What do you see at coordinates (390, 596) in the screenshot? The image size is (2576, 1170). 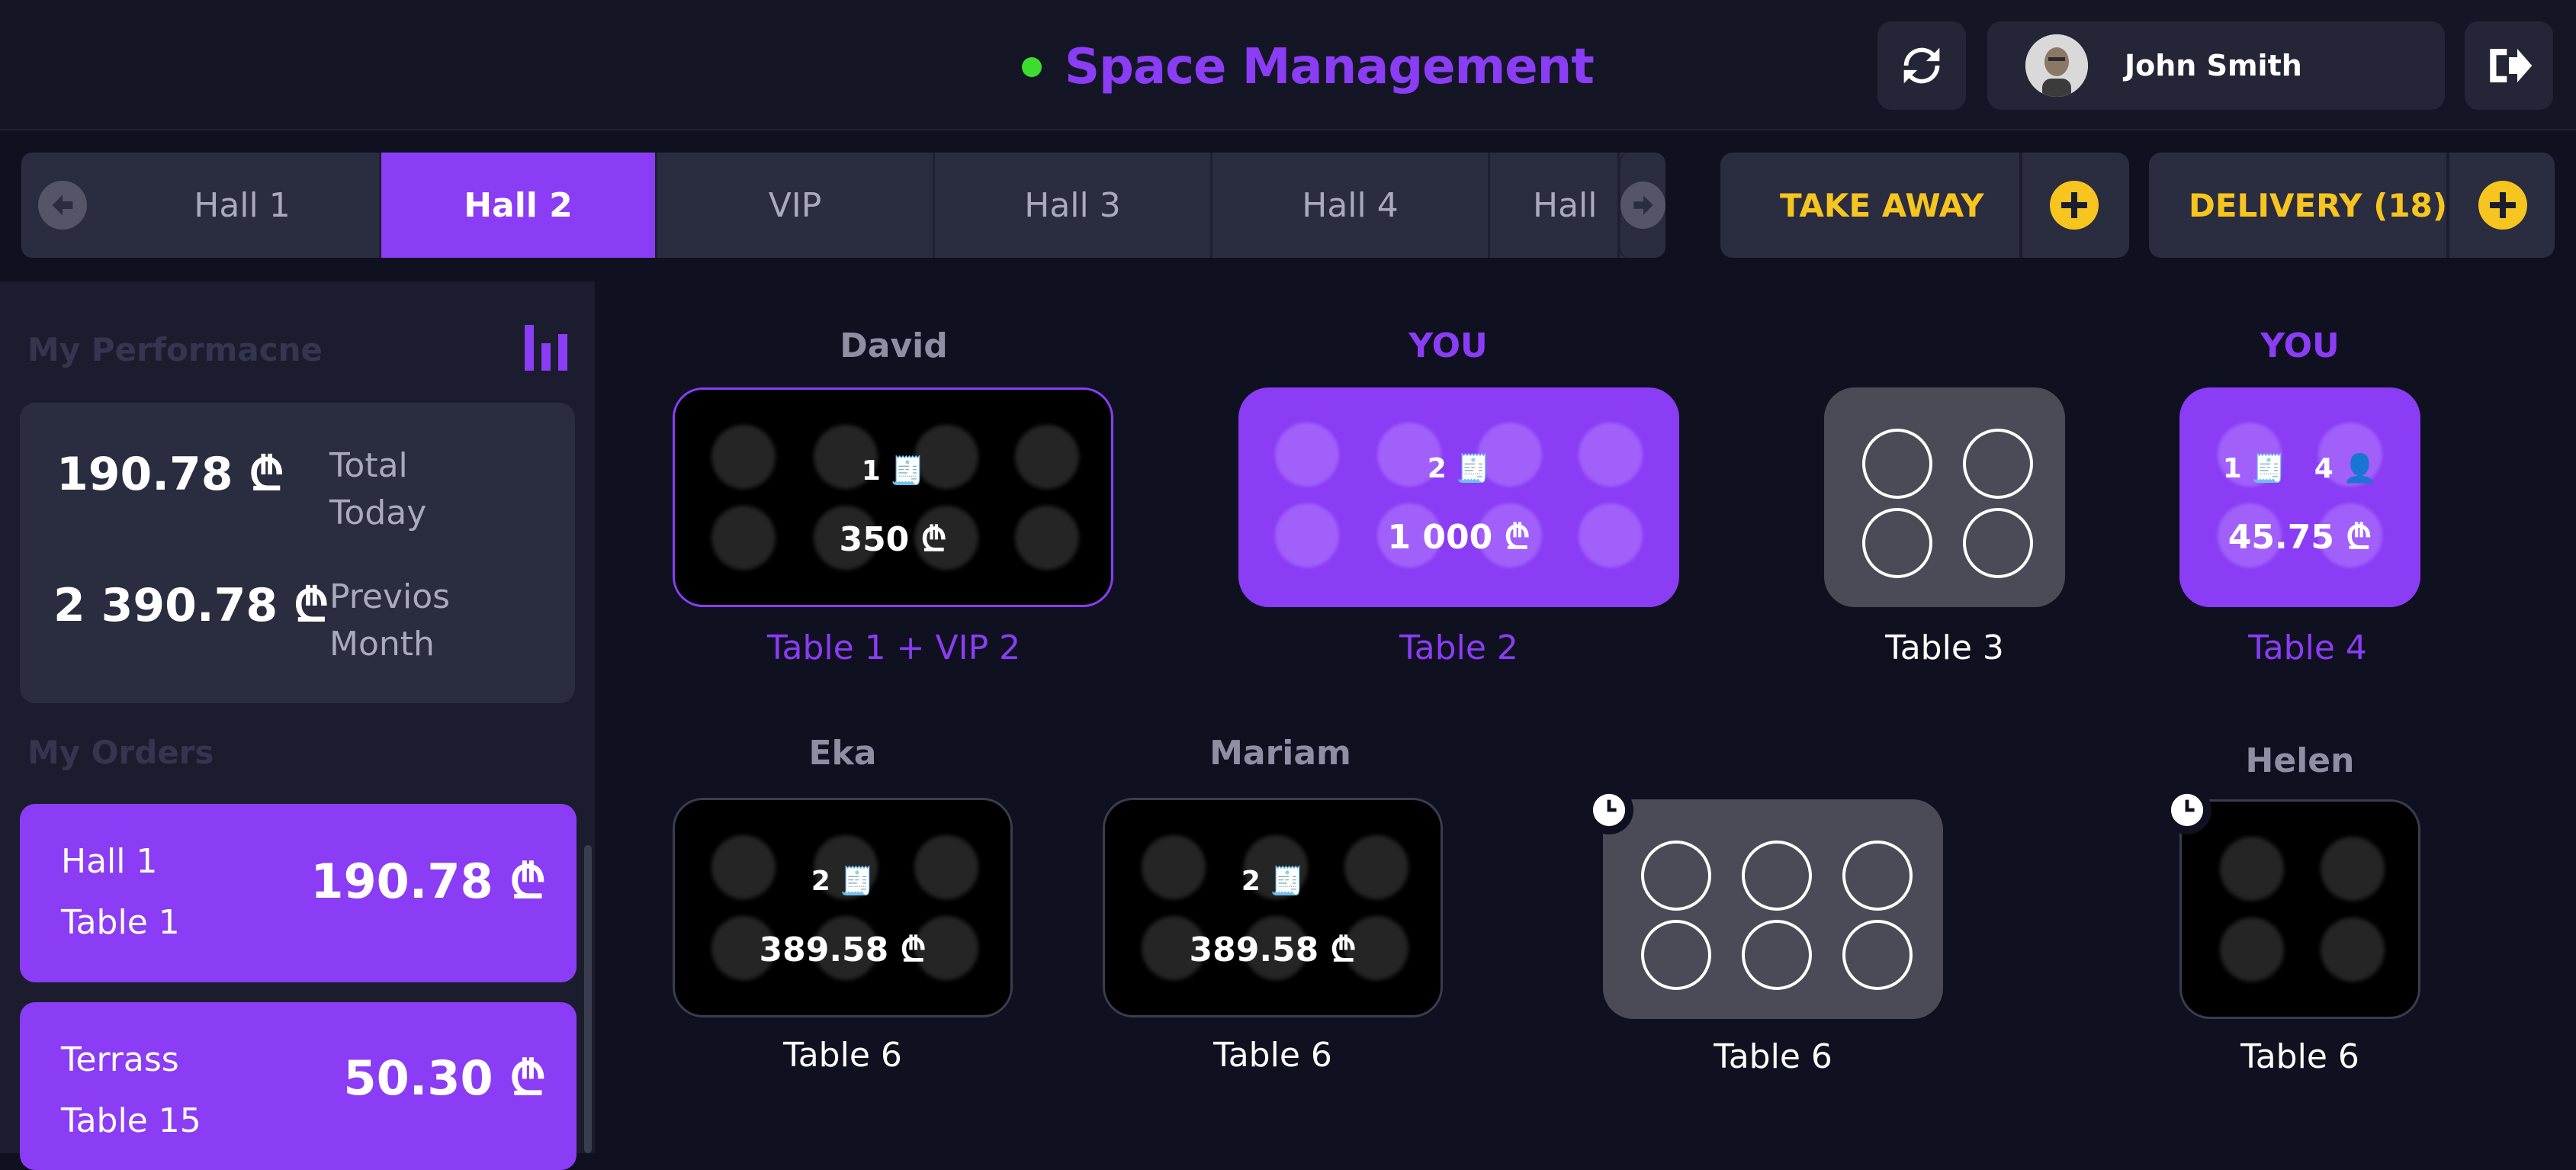 I see `stat-label-line: Previos` at bounding box center [390, 596].